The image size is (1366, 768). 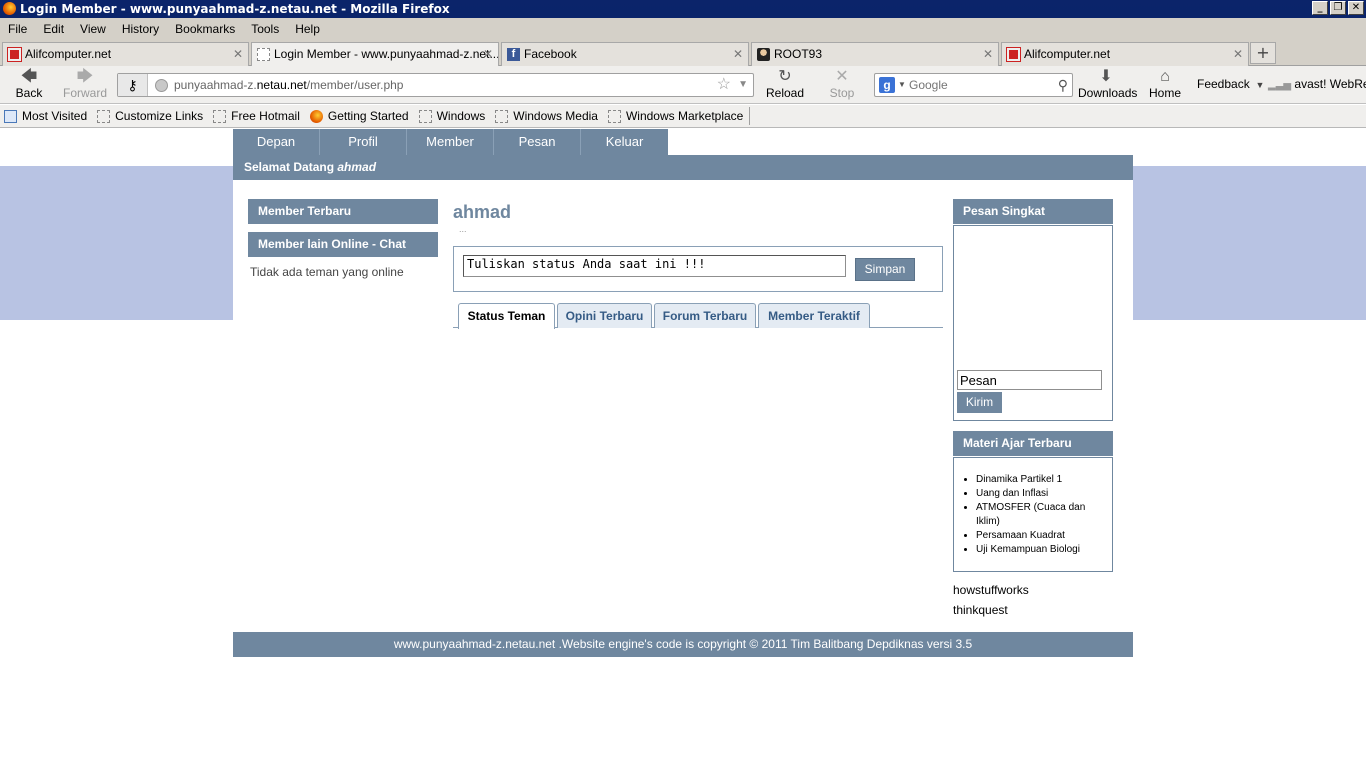 What do you see at coordinates (125, 54) in the screenshot?
I see `tab-alifcomputer-1: Alifcomputer.net ✕` at bounding box center [125, 54].